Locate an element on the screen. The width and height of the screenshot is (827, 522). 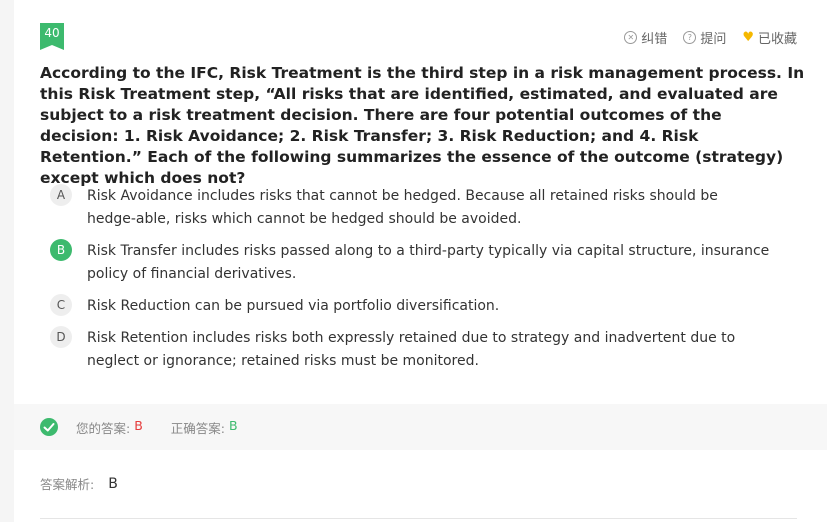
your-answer-value: B is located at coordinates (138, 425).